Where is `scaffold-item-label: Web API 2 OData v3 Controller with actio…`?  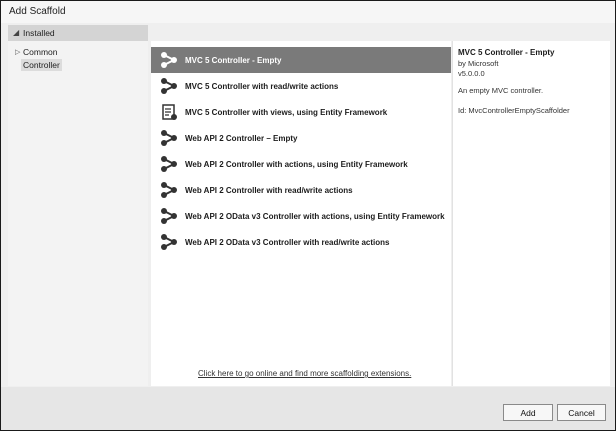 scaffold-item-label: Web API 2 OData v3 Controller with actio… is located at coordinates (315, 216).